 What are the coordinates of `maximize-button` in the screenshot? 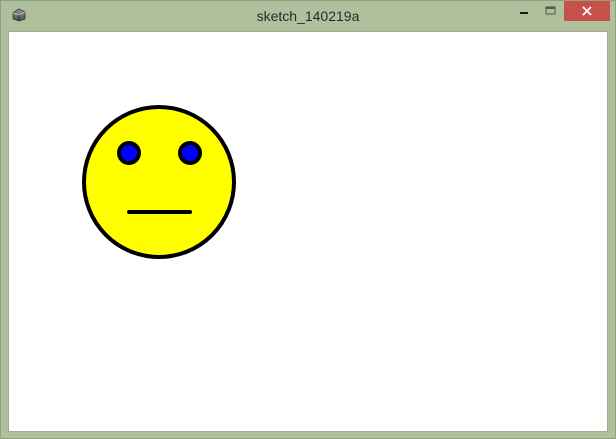 It's located at (550, 11).